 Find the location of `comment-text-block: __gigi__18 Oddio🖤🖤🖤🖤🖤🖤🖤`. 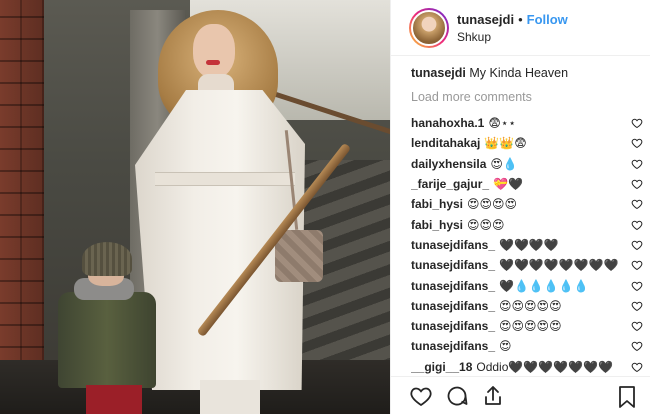

comment-text-block: __gigi__18 Oddio🖤🖤🖤🖤🖤🖤🖤 is located at coordinates (512, 367).